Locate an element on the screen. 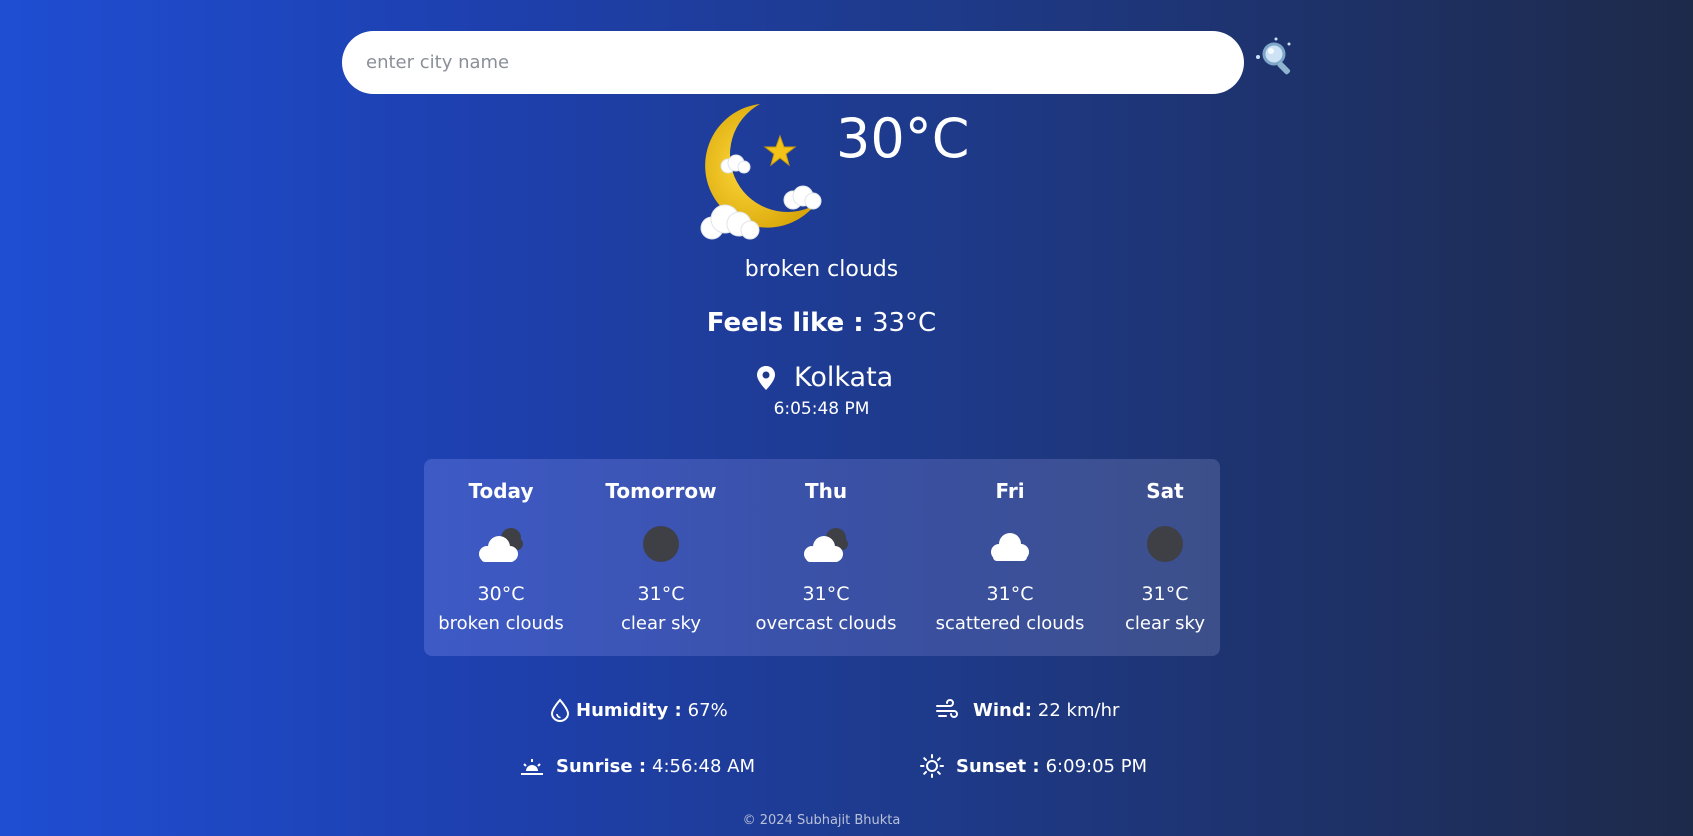  sunrise: Sunrise : 4:56:48 AM is located at coordinates (637, 766).